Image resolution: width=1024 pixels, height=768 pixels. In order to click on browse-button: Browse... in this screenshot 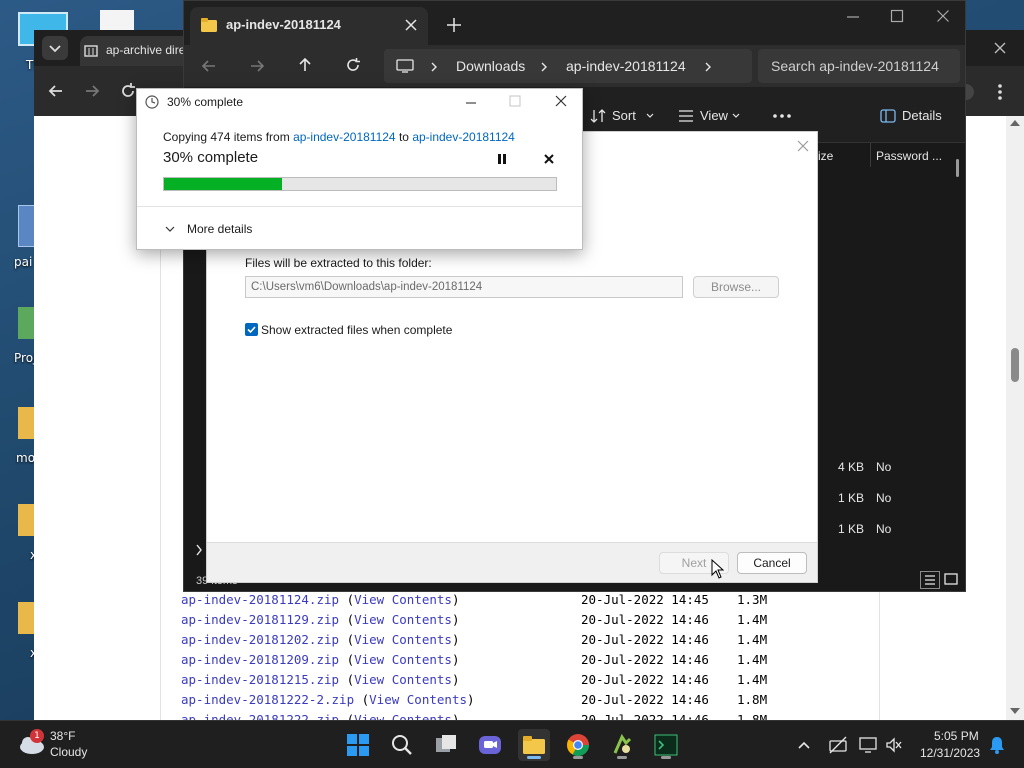, I will do `click(736, 287)`.